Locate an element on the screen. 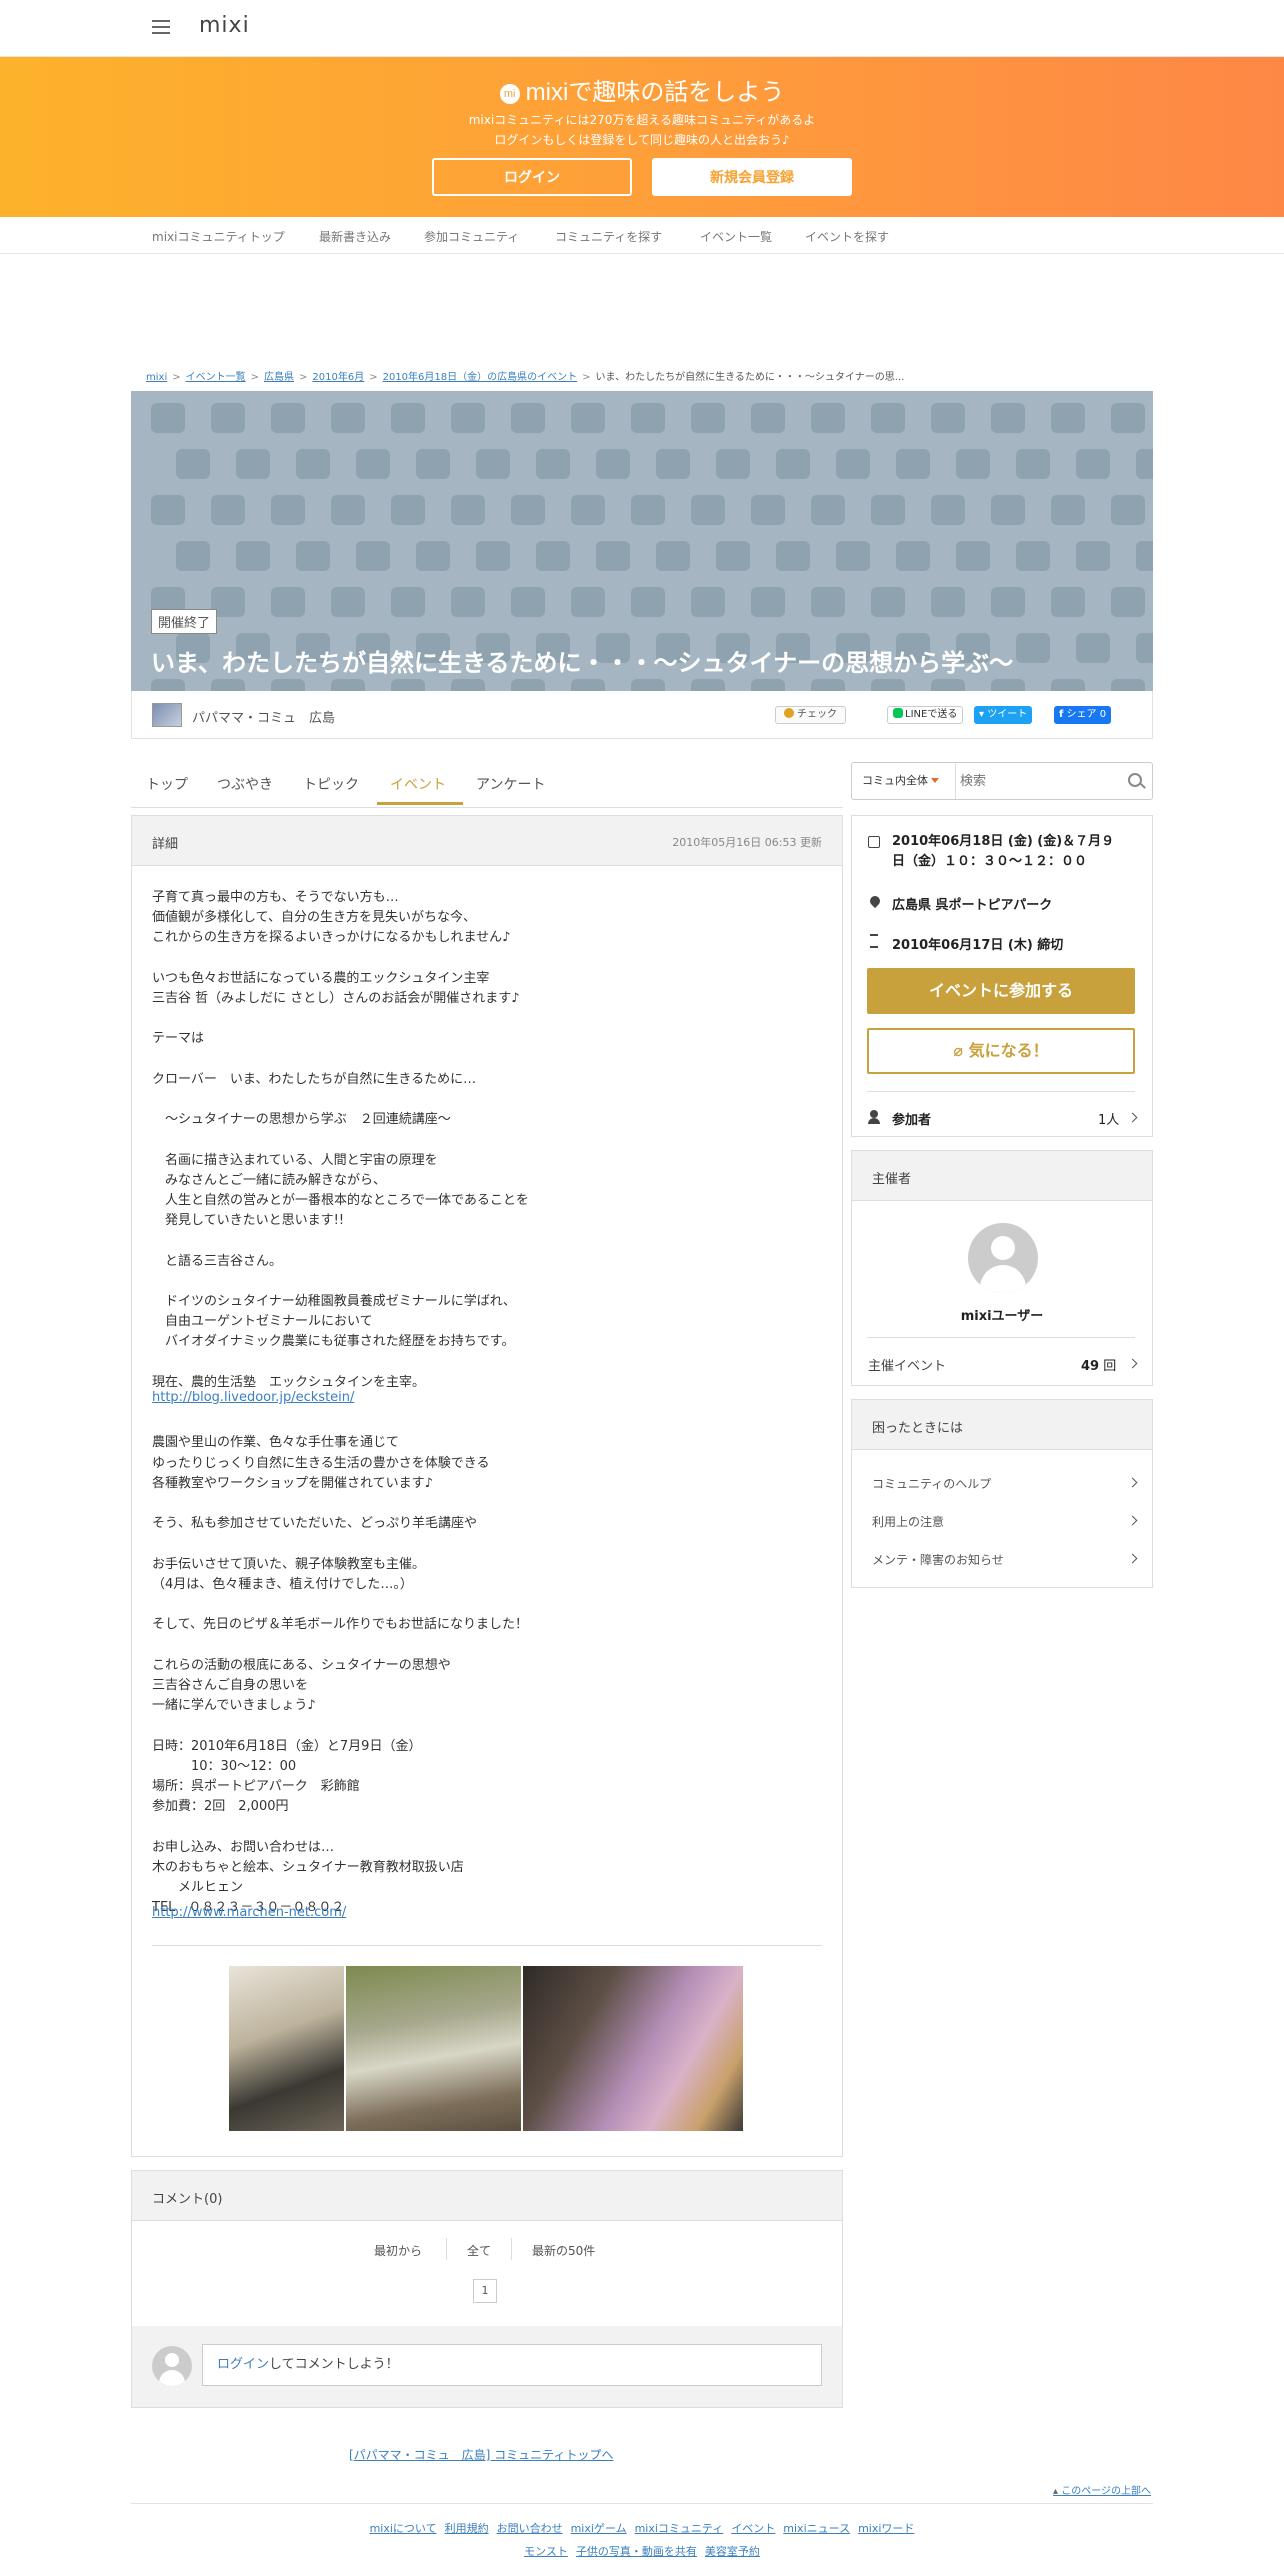 The width and height of the screenshot is (1284, 2568). footer-about: mixiについて is located at coordinates (403, 2528).